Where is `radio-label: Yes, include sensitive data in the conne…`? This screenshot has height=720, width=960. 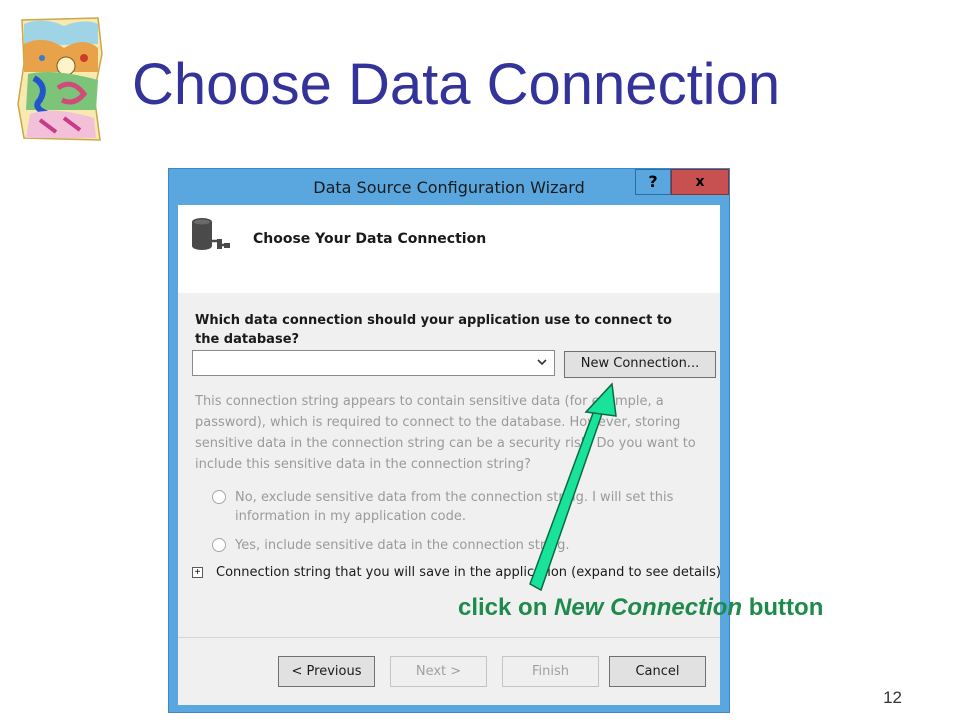
radio-label: Yes, include sensitive data in the conne… is located at coordinates (402, 545).